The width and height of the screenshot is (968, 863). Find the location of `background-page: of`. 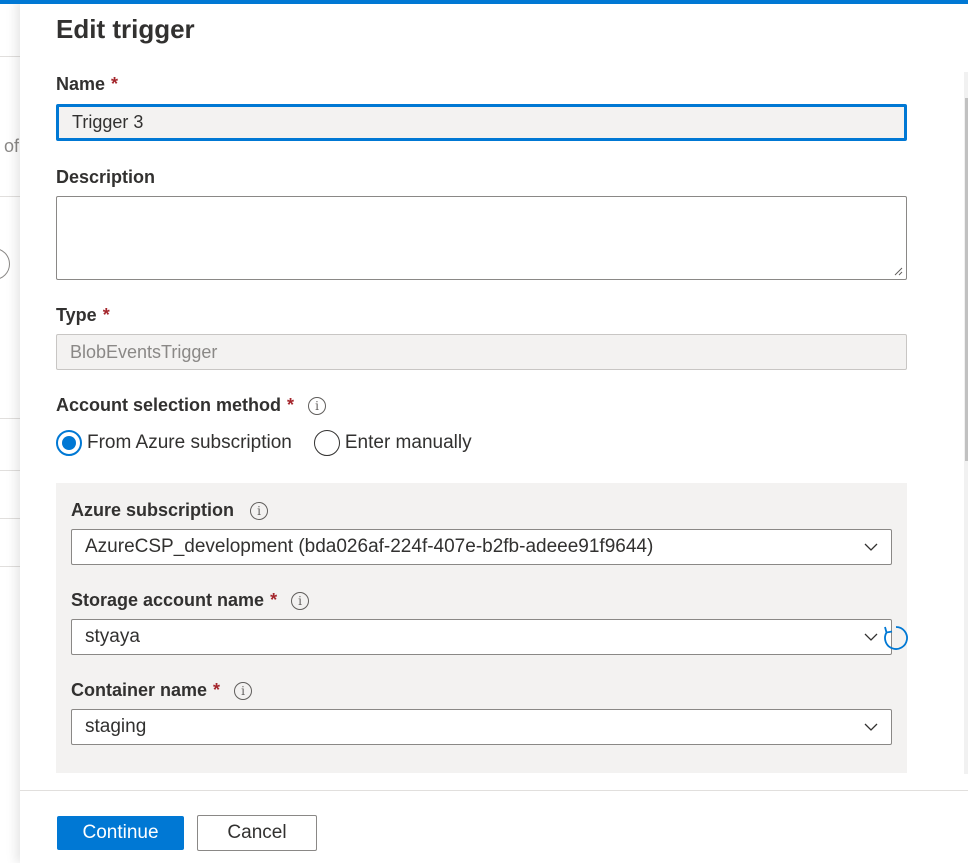

background-page: of is located at coordinates (10, 431).